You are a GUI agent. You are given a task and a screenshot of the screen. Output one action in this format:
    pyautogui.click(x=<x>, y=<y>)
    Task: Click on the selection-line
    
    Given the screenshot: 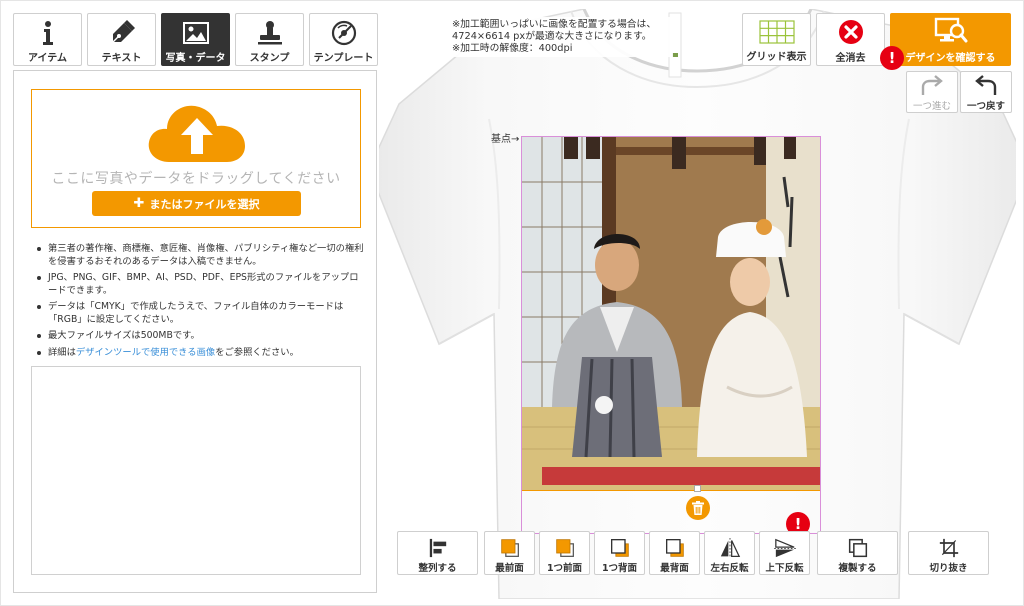 What is the action you would take?
    pyautogui.click(x=671, y=490)
    